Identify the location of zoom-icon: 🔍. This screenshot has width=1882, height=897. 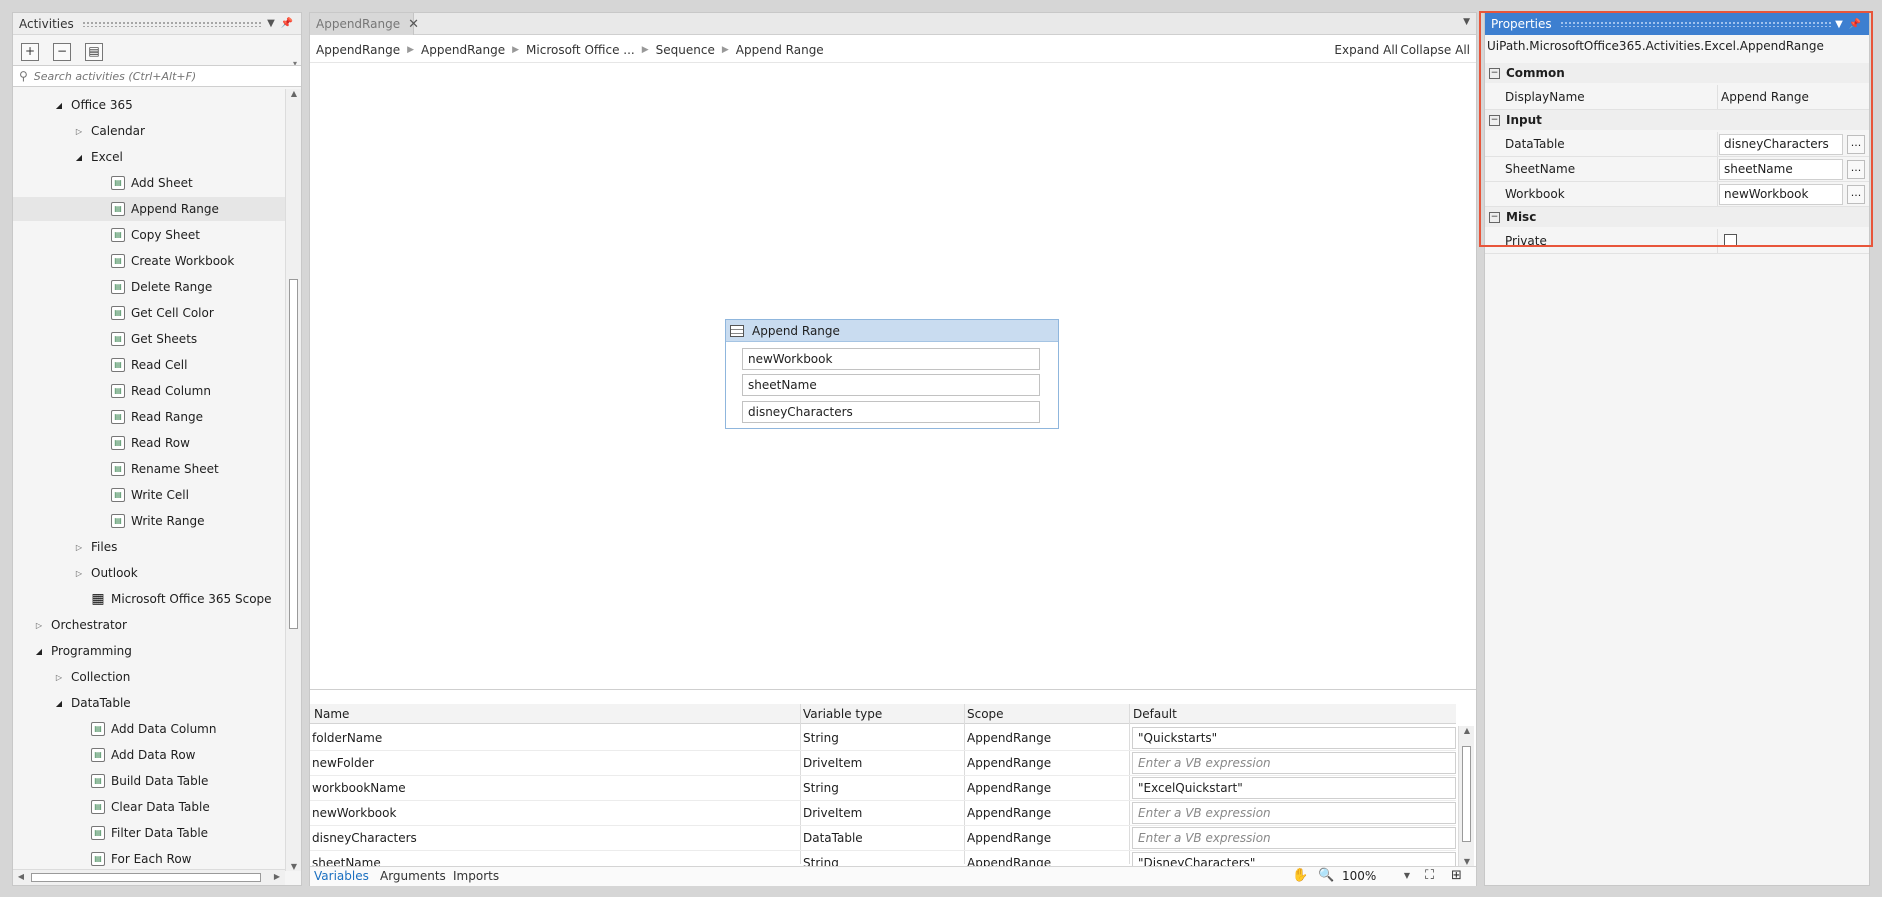
(1326, 875).